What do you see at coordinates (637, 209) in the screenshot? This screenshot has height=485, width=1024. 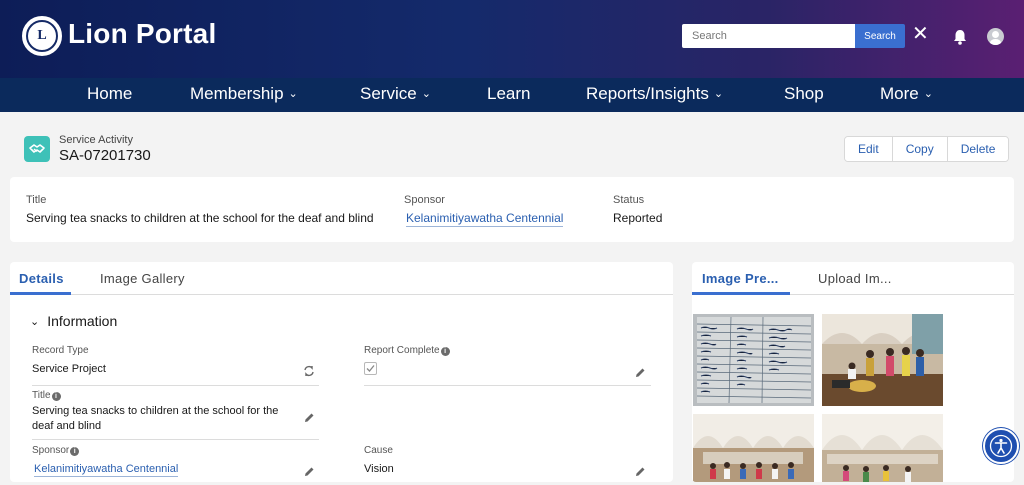 I see `highlight-status: Status Reported` at bounding box center [637, 209].